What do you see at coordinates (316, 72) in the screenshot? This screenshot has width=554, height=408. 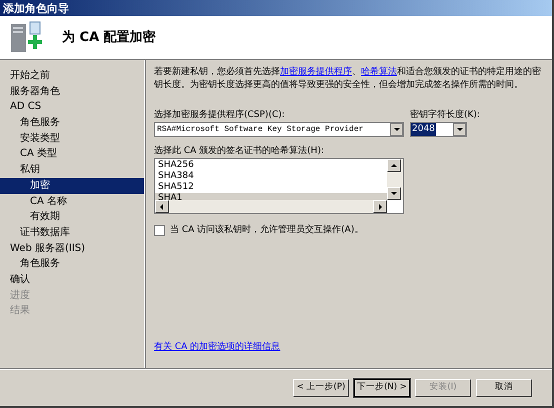 I see `description-link: 加密服务提供程序` at bounding box center [316, 72].